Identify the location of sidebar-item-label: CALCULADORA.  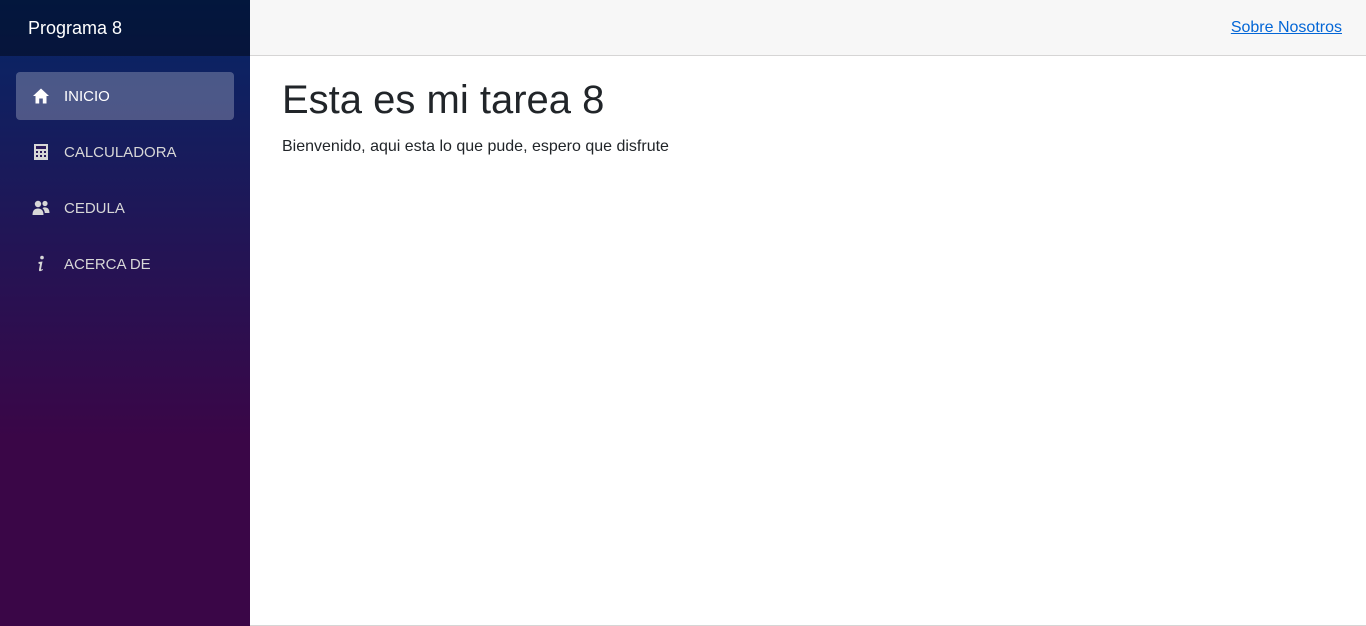
(120, 152).